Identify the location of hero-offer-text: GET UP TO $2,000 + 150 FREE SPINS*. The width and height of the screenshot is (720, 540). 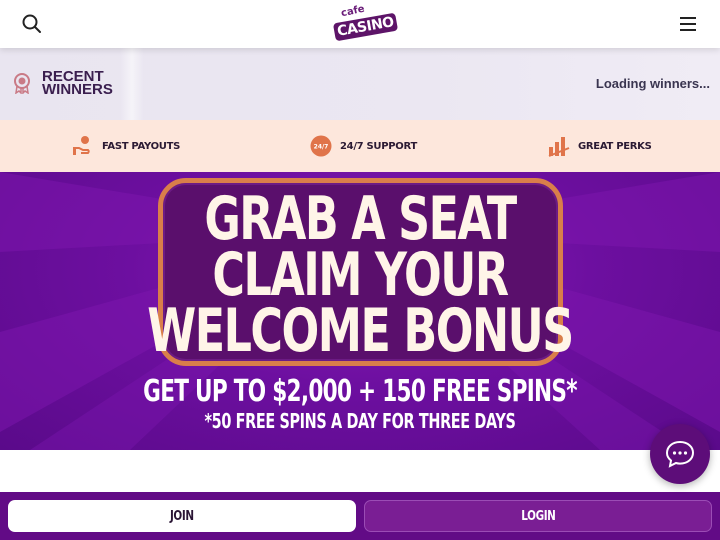
(360, 391).